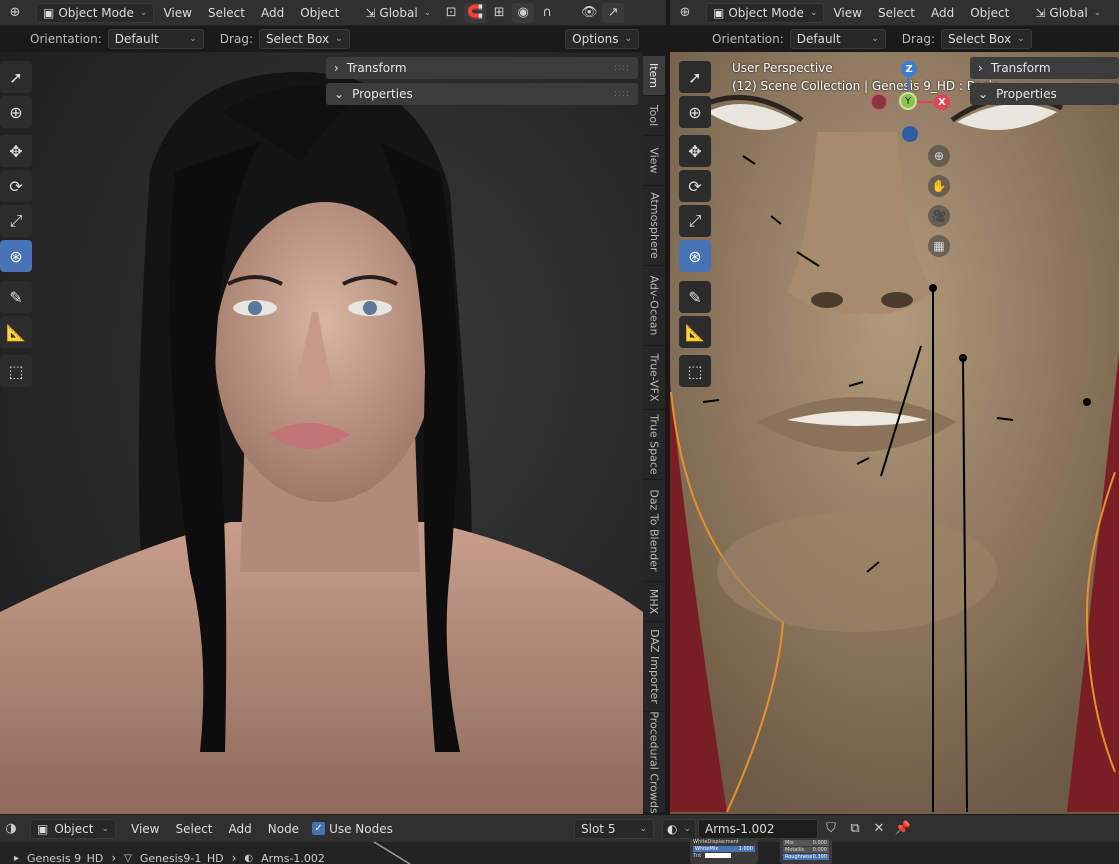  Describe the element at coordinates (939, 246) in the screenshot. I see `ortho-grid-icon: ▦` at that location.